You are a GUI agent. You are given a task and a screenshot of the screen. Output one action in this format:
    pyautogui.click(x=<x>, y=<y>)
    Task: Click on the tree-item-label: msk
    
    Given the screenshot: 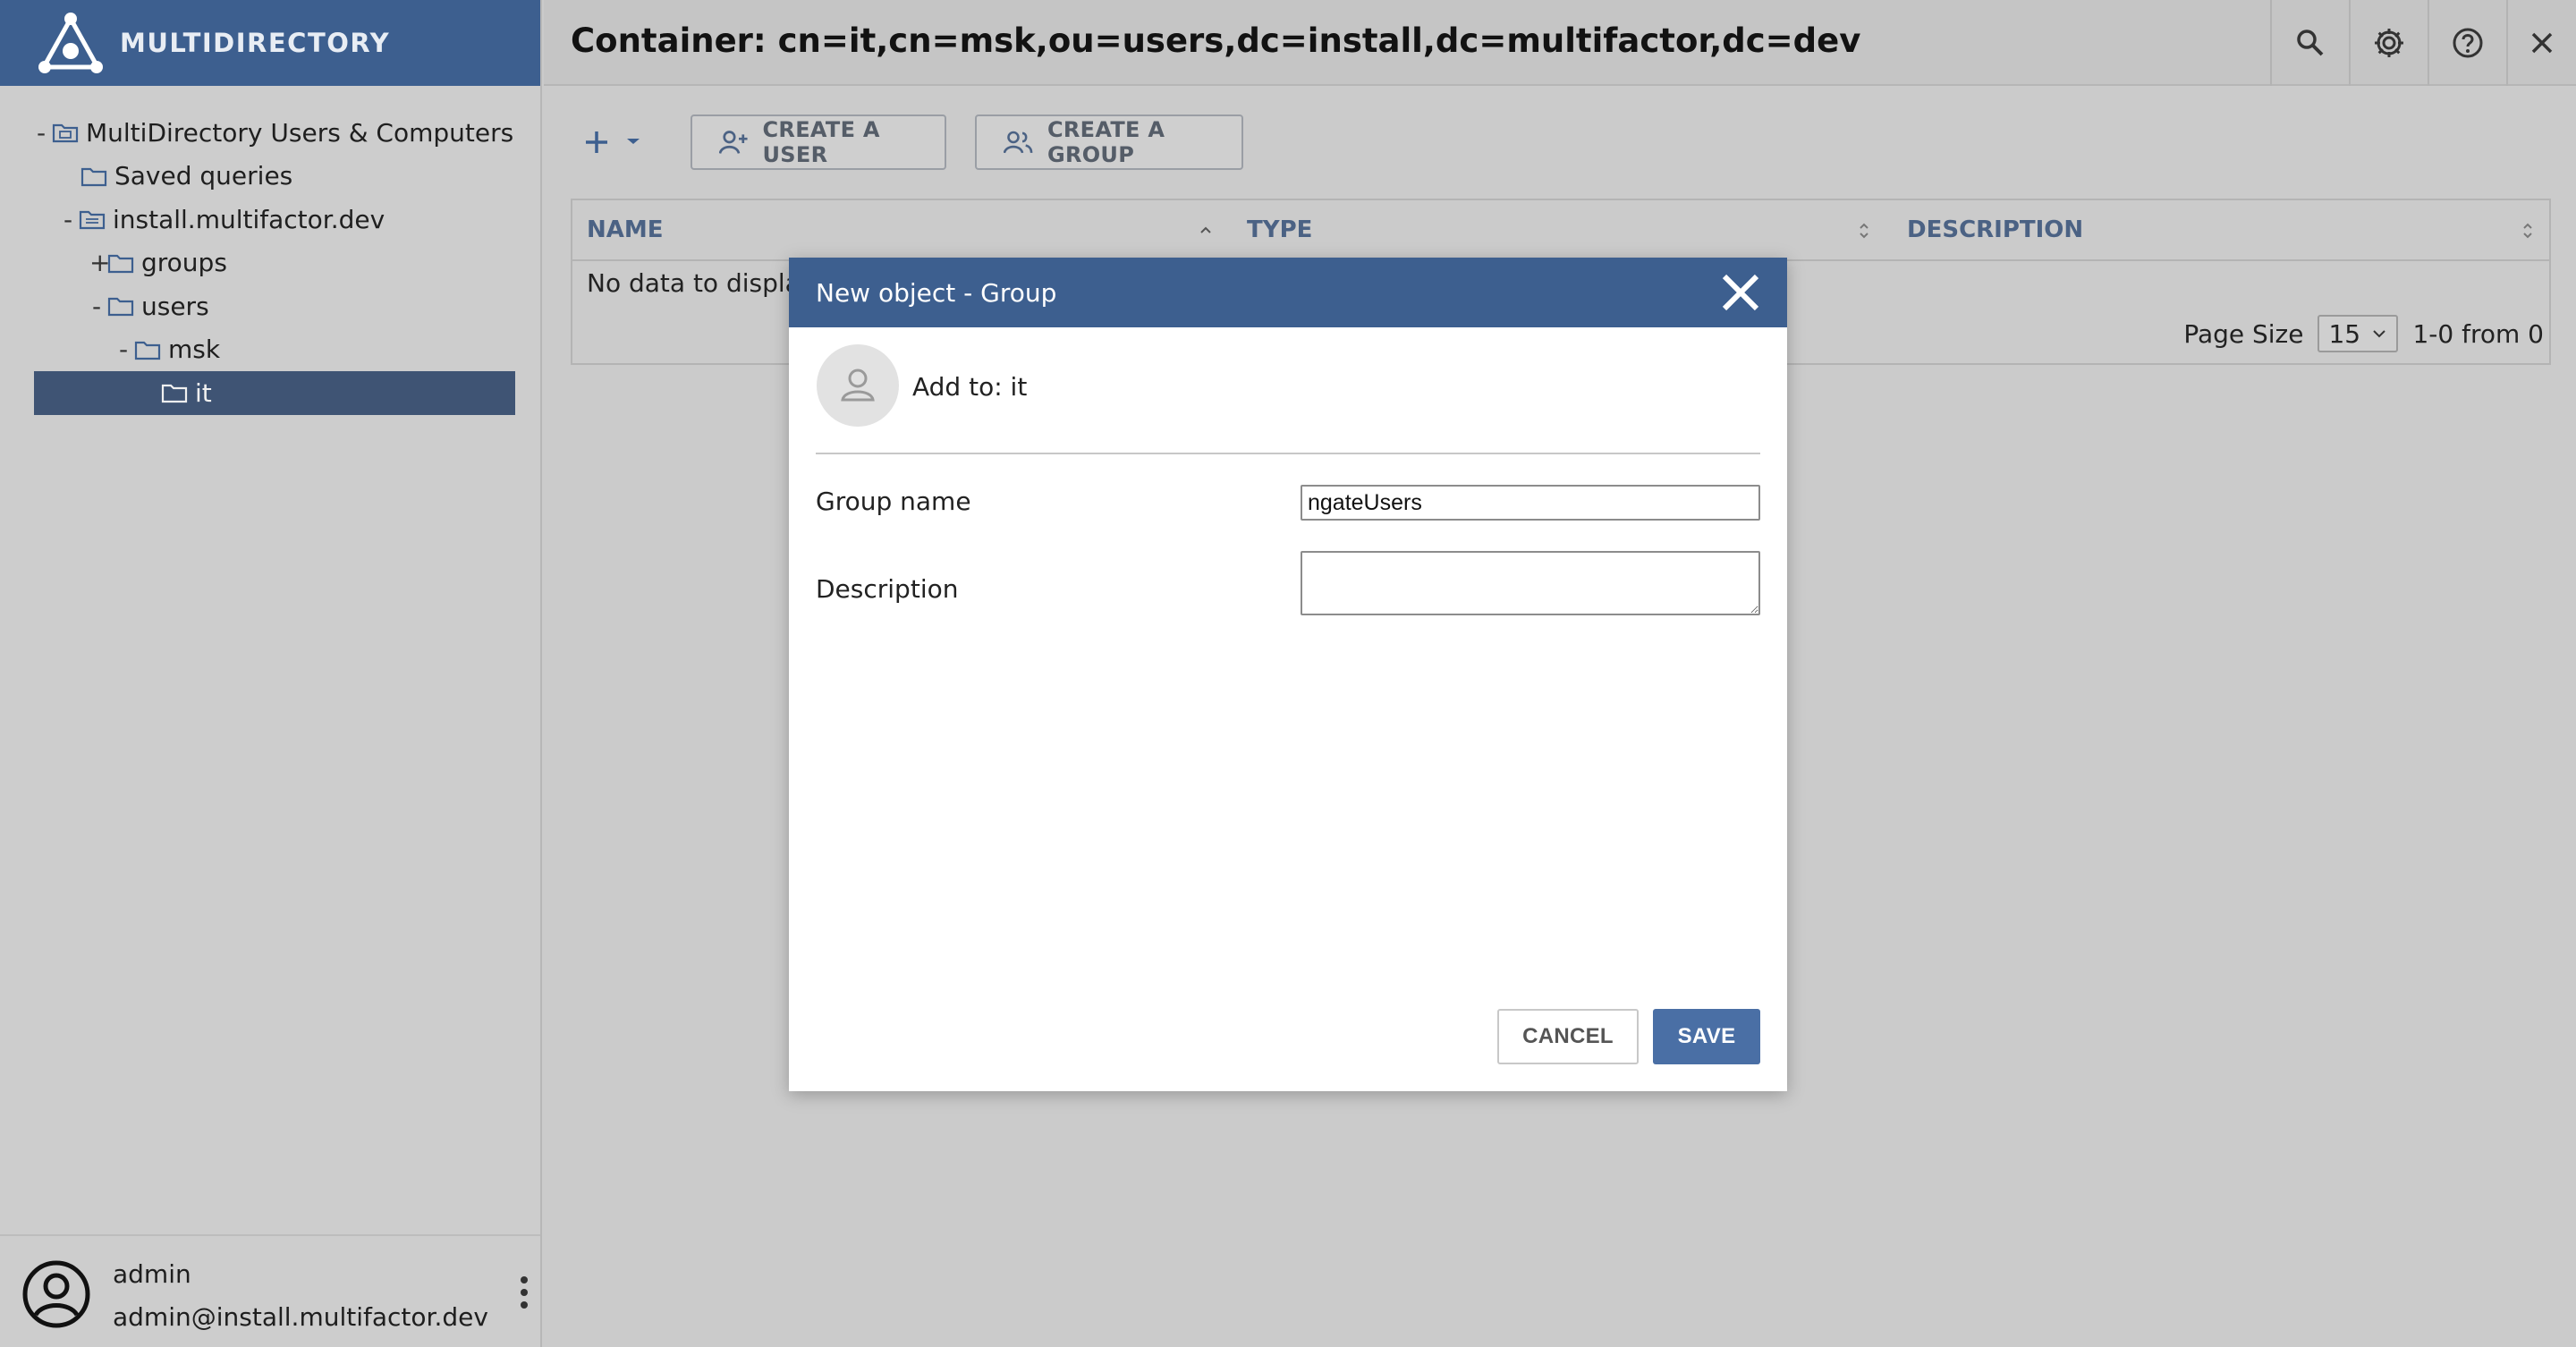 What is the action you would take?
    pyautogui.click(x=194, y=350)
    